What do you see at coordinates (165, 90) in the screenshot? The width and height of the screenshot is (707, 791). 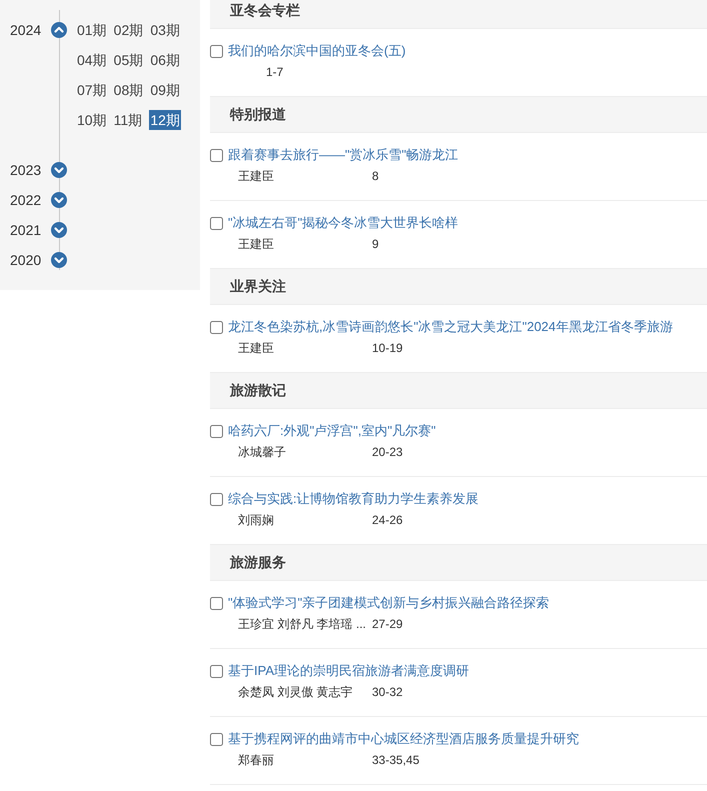 I see `issue-link: 09期` at bounding box center [165, 90].